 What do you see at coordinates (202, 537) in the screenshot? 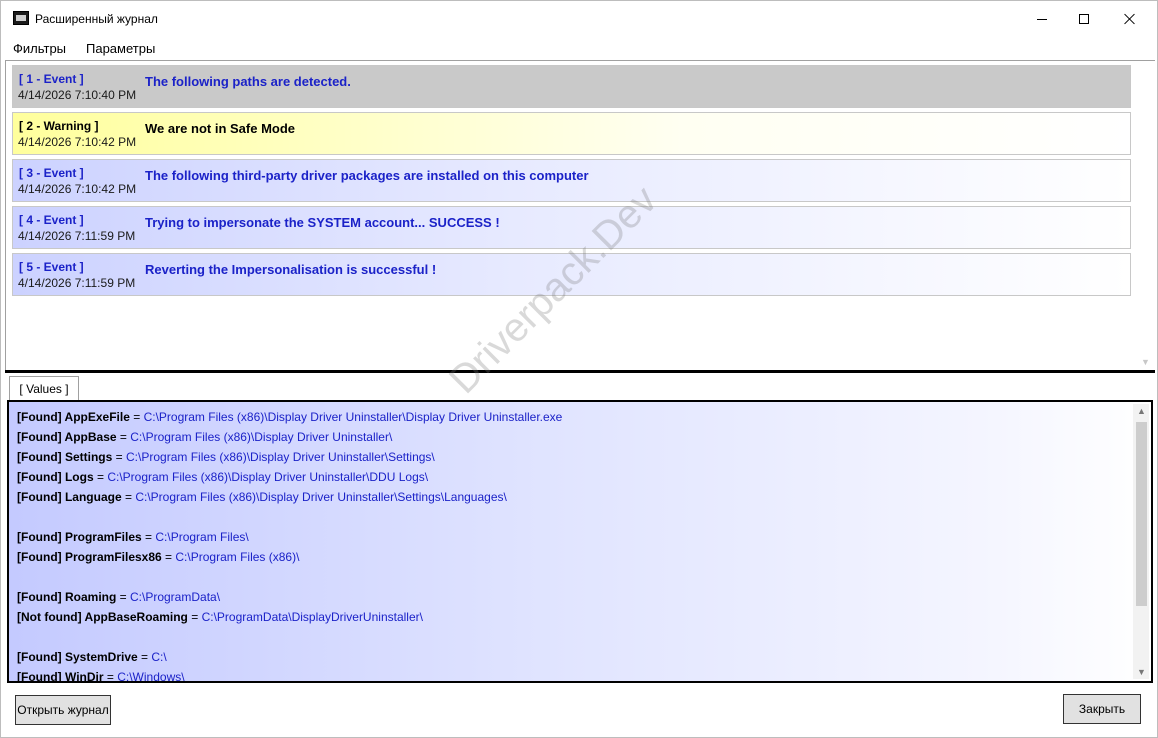
I see `value-path: C:\Program Files\` at bounding box center [202, 537].